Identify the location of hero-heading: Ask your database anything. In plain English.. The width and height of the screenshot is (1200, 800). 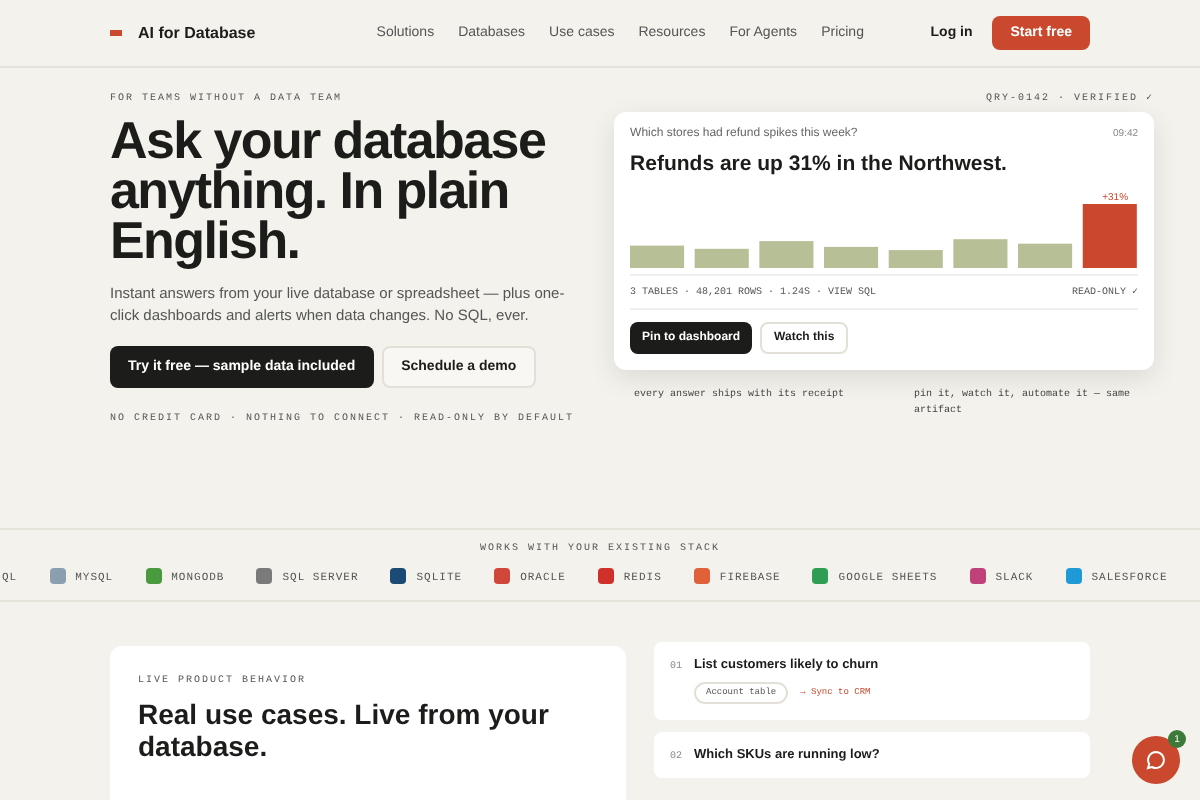
(329, 191).